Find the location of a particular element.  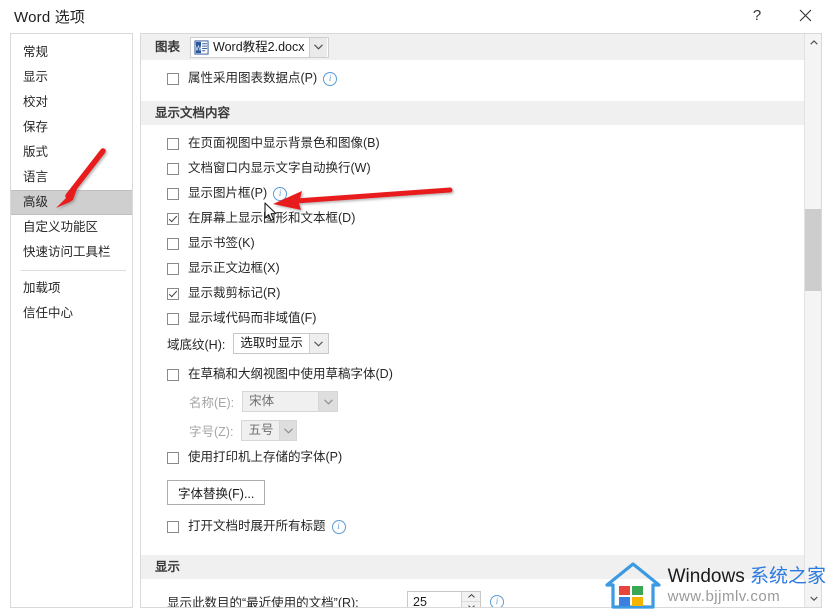

scrollbar-up-button is located at coordinates (813, 42).